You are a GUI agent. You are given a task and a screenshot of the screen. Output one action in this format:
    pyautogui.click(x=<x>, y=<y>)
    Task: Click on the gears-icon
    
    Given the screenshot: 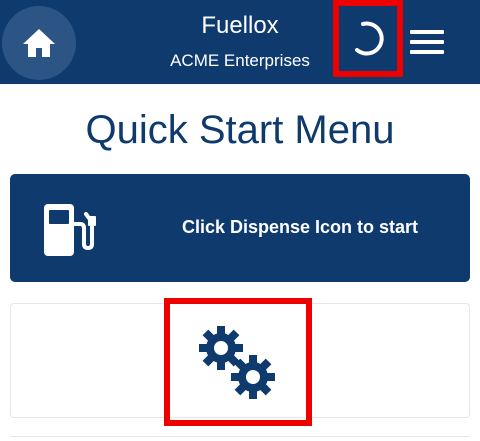 What is the action you would take?
    pyautogui.click(x=237, y=362)
    